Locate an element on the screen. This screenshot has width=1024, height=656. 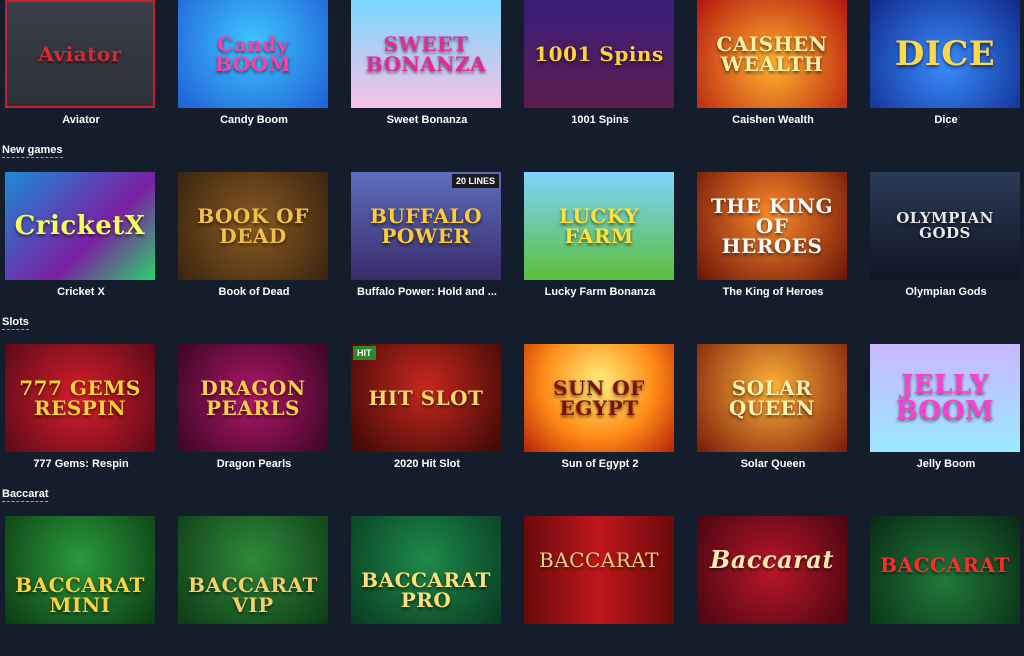
game-title: Aviator is located at coordinates (81, 120).